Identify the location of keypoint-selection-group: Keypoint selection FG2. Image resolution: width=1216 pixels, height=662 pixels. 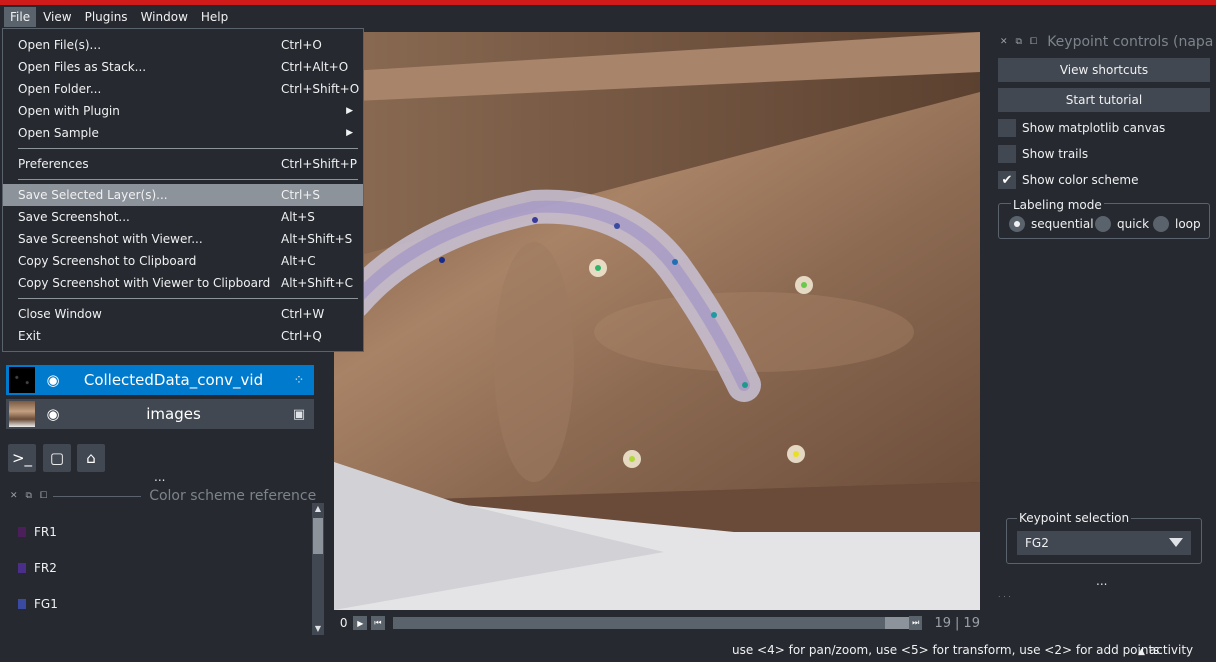
(1104, 537).